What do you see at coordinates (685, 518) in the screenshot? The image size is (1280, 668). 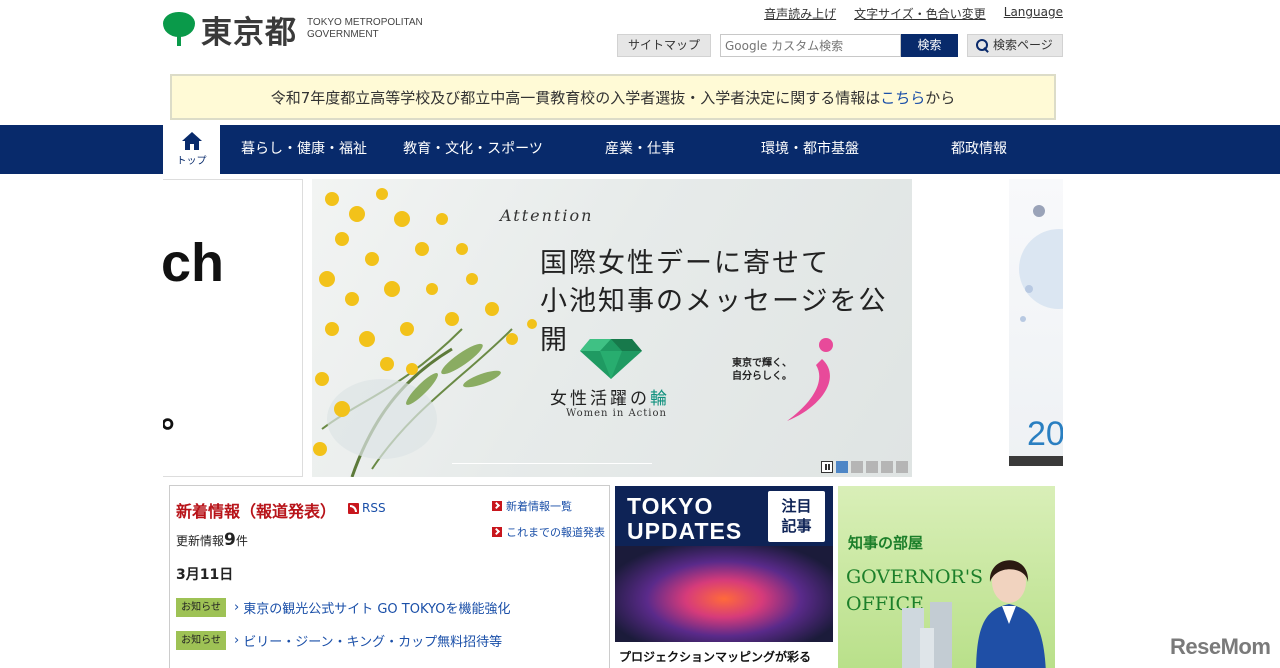 I see `tokyo-updates-logo: TOKYO UPDATES` at bounding box center [685, 518].